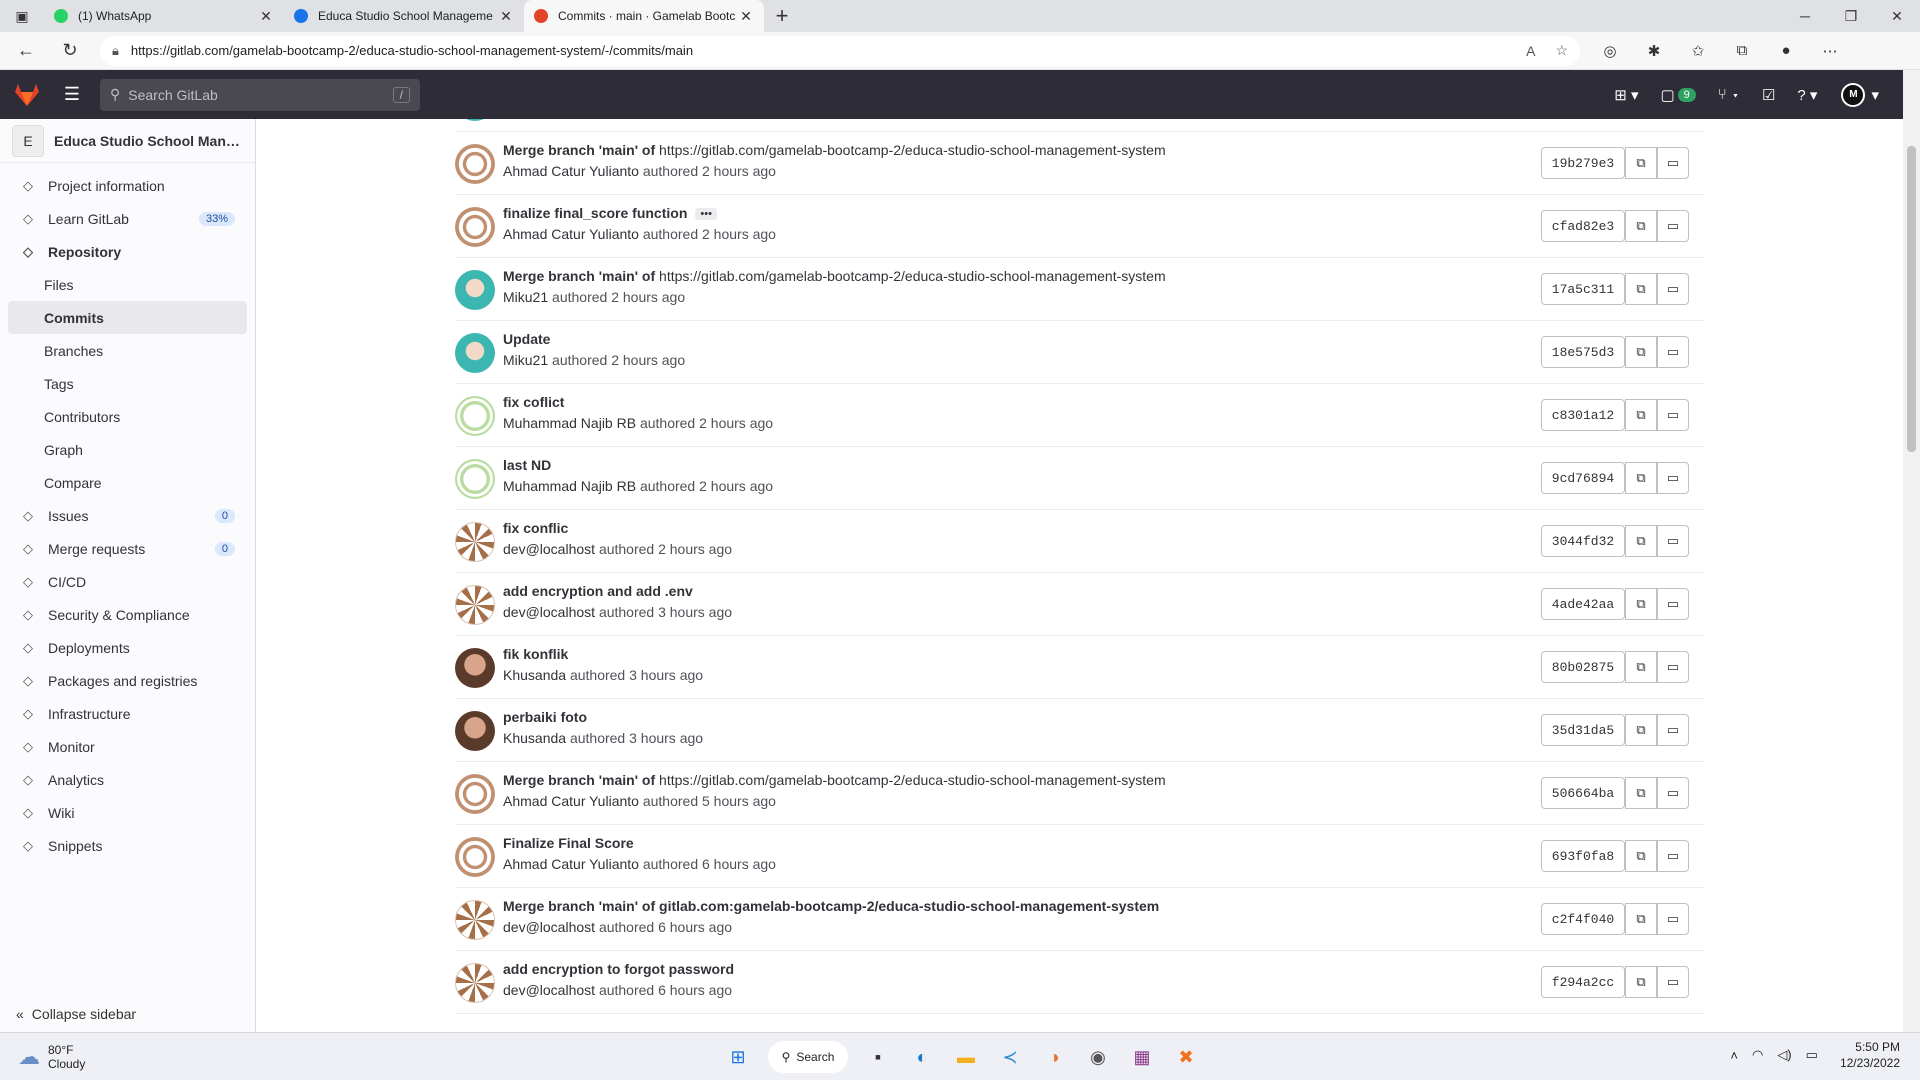 The width and height of the screenshot is (1920, 1080). Describe the element at coordinates (127, 449) in the screenshot. I see `sidebar-subitem-graph: Graph` at that location.